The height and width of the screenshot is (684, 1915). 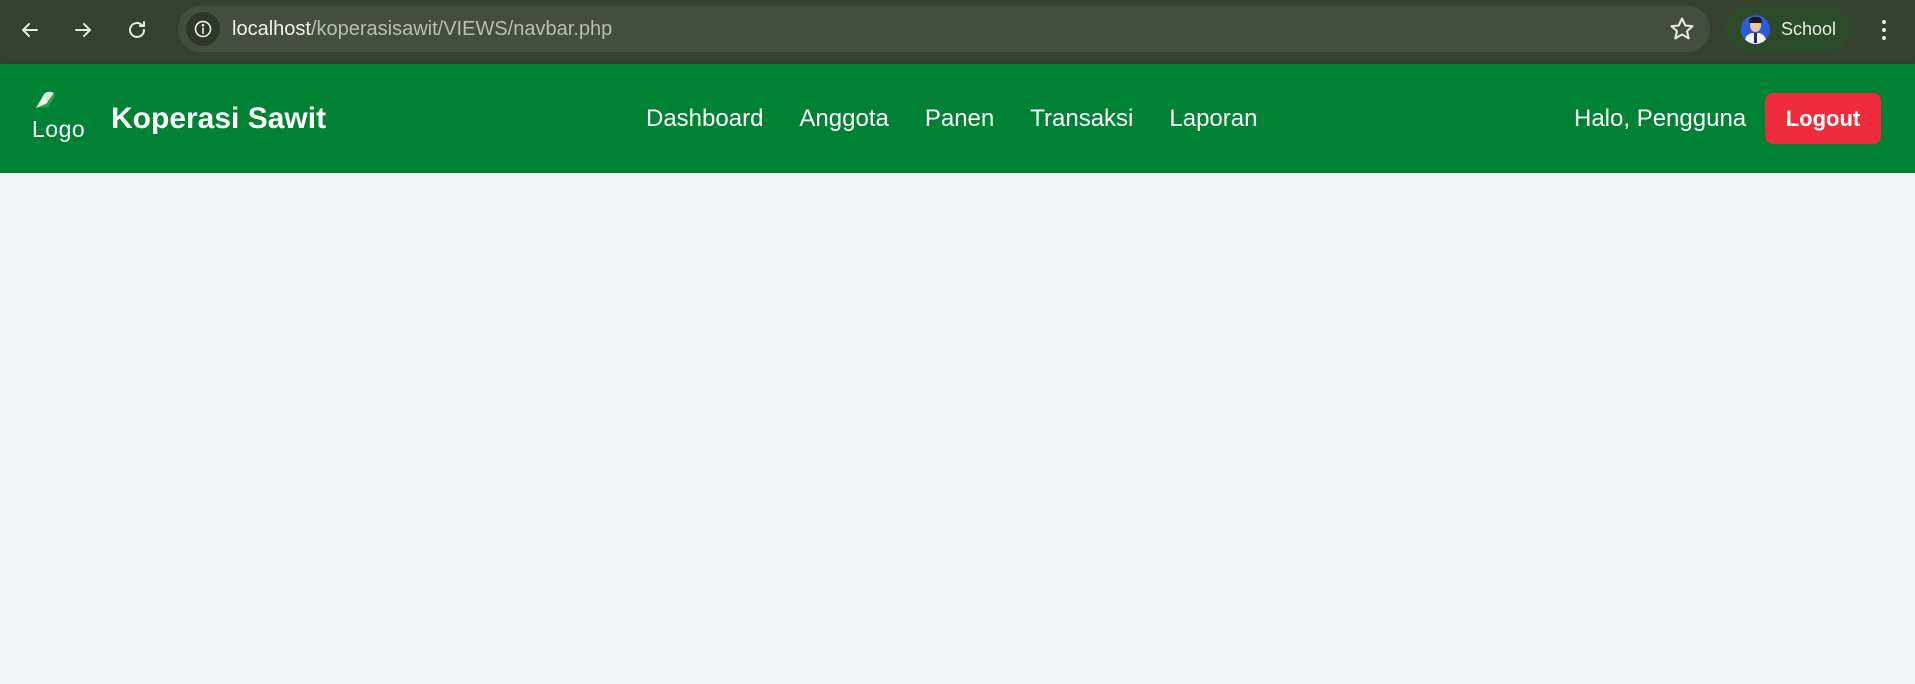 What do you see at coordinates (704, 119) in the screenshot?
I see `nav-link-dashboard: Dashboard` at bounding box center [704, 119].